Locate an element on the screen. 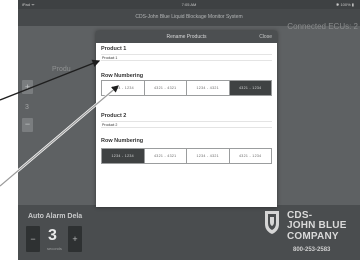 Image resolution: width=360 pixels, height=260 pixels. dialog-header: Rename Products Close is located at coordinates (186, 37).